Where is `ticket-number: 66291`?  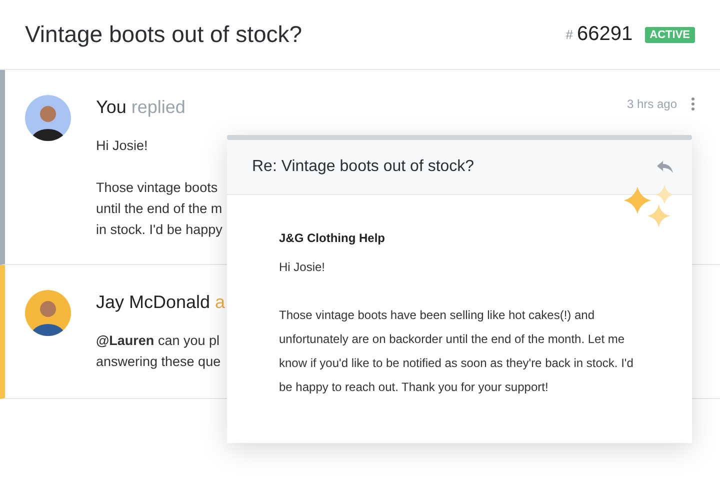 ticket-number: 66291 is located at coordinates (605, 34).